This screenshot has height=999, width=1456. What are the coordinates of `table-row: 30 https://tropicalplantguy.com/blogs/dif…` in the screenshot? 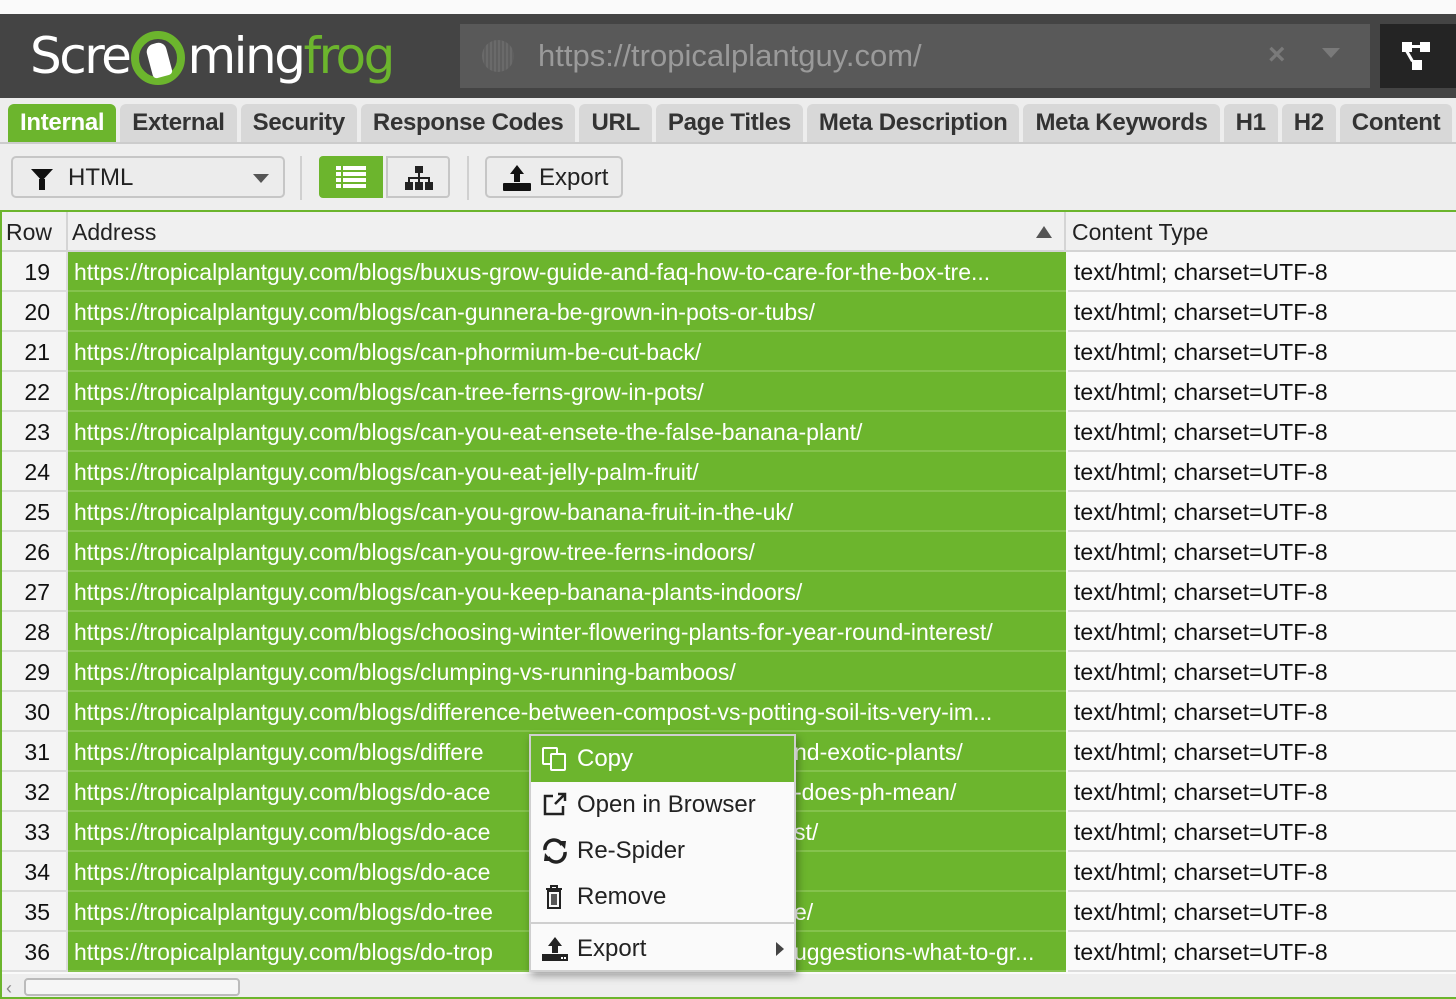 It's located at (729, 712).